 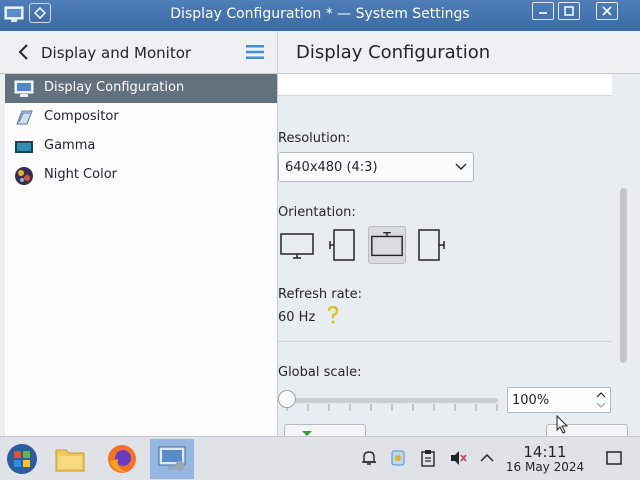 I want to click on orientation-portrait-left-button, so click(x=342, y=245).